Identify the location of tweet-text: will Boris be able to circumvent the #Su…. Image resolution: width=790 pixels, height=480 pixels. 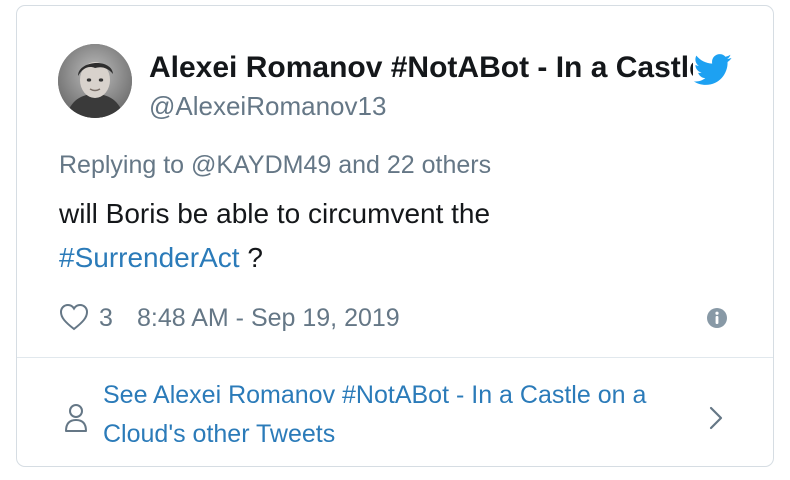
(339, 236).